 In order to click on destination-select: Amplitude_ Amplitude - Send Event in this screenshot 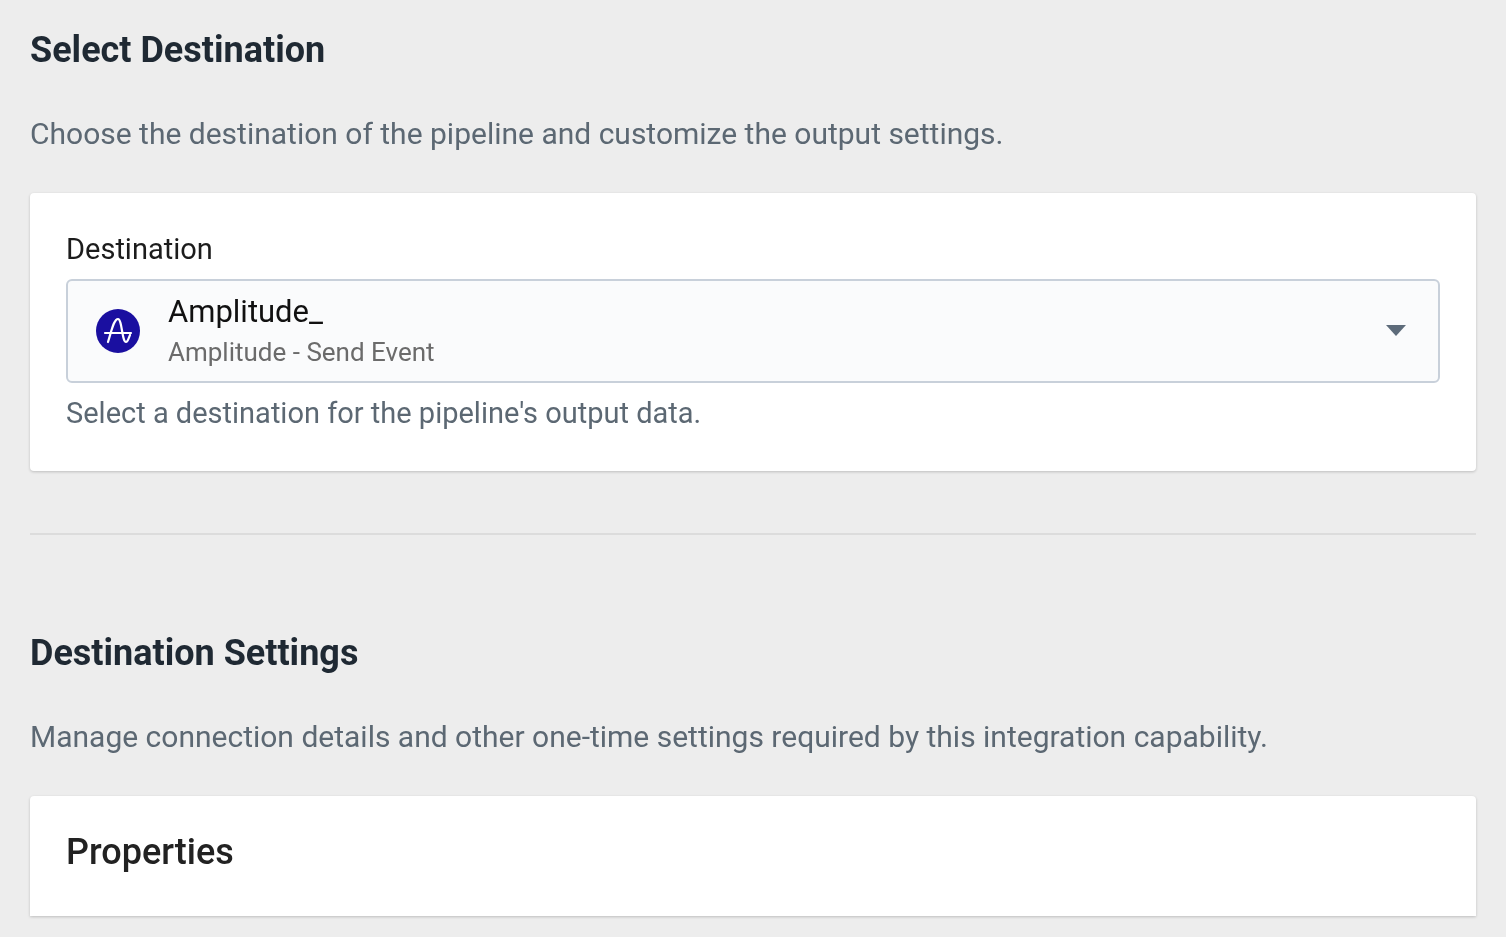, I will do `click(753, 330)`.